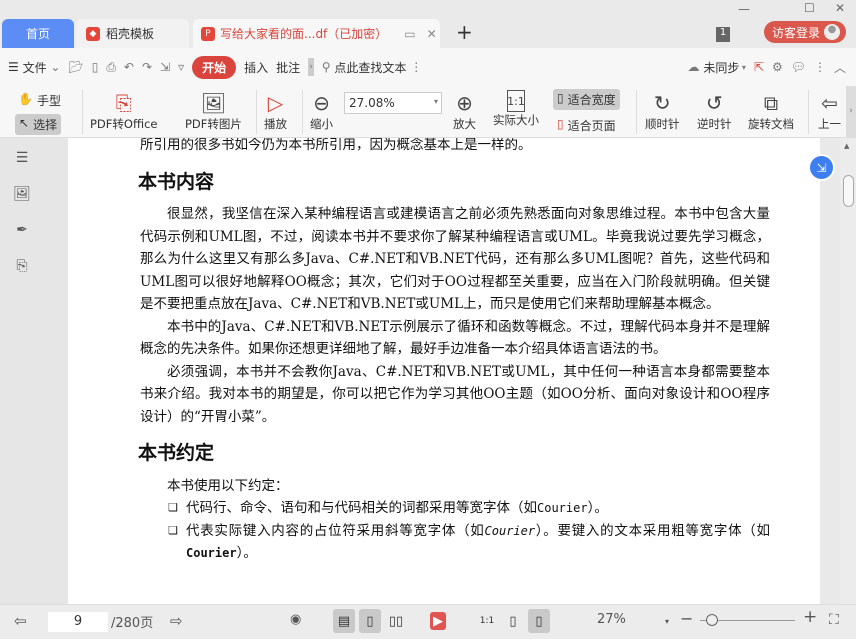 The height and width of the screenshot is (639, 856). What do you see at coordinates (336, 145) in the screenshot?
I see `paragraph: 所引用的很多书如今仍为本书所引用，因为概念基本上是一样的。` at bounding box center [336, 145].